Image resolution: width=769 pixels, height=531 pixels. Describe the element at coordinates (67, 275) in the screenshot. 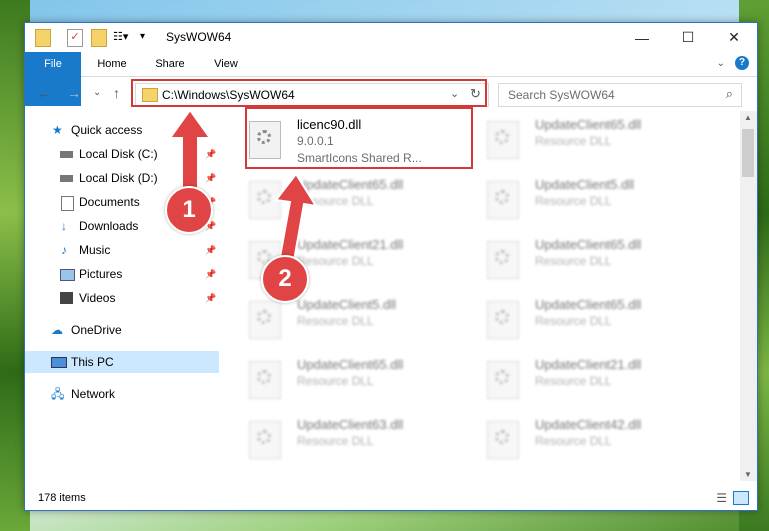

I see `pictures-icon` at that location.